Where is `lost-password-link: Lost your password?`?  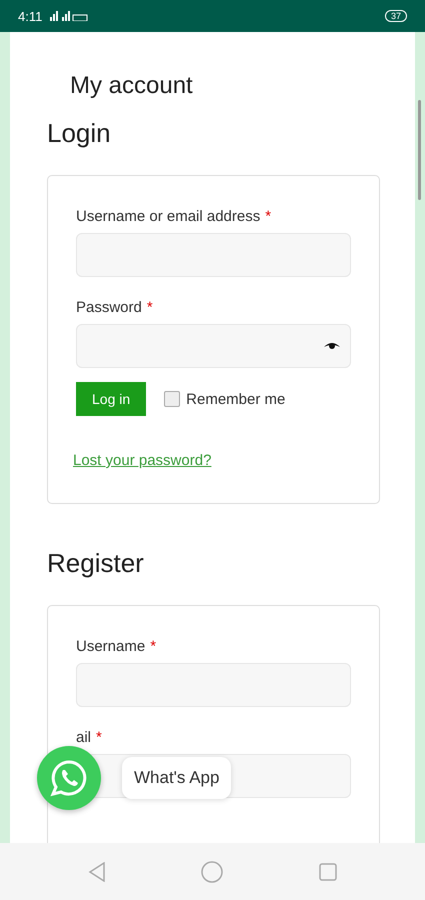
lost-password-link: Lost your password? is located at coordinates (212, 460).